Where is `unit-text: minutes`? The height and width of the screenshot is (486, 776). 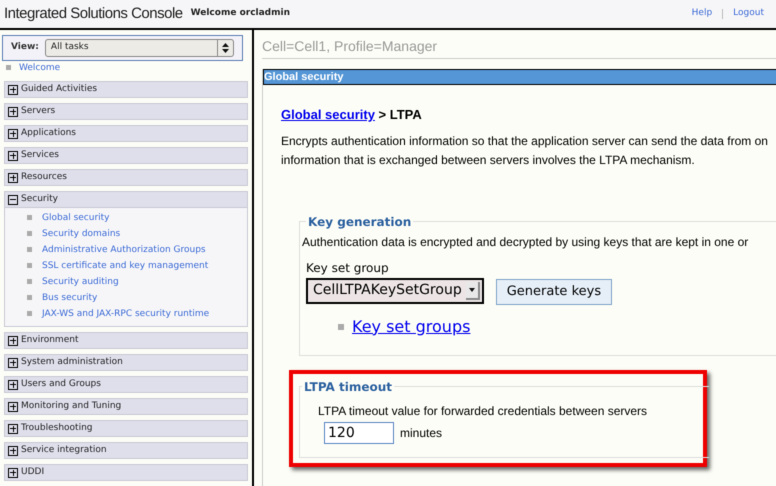 unit-text: minutes is located at coordinates (421, 433).